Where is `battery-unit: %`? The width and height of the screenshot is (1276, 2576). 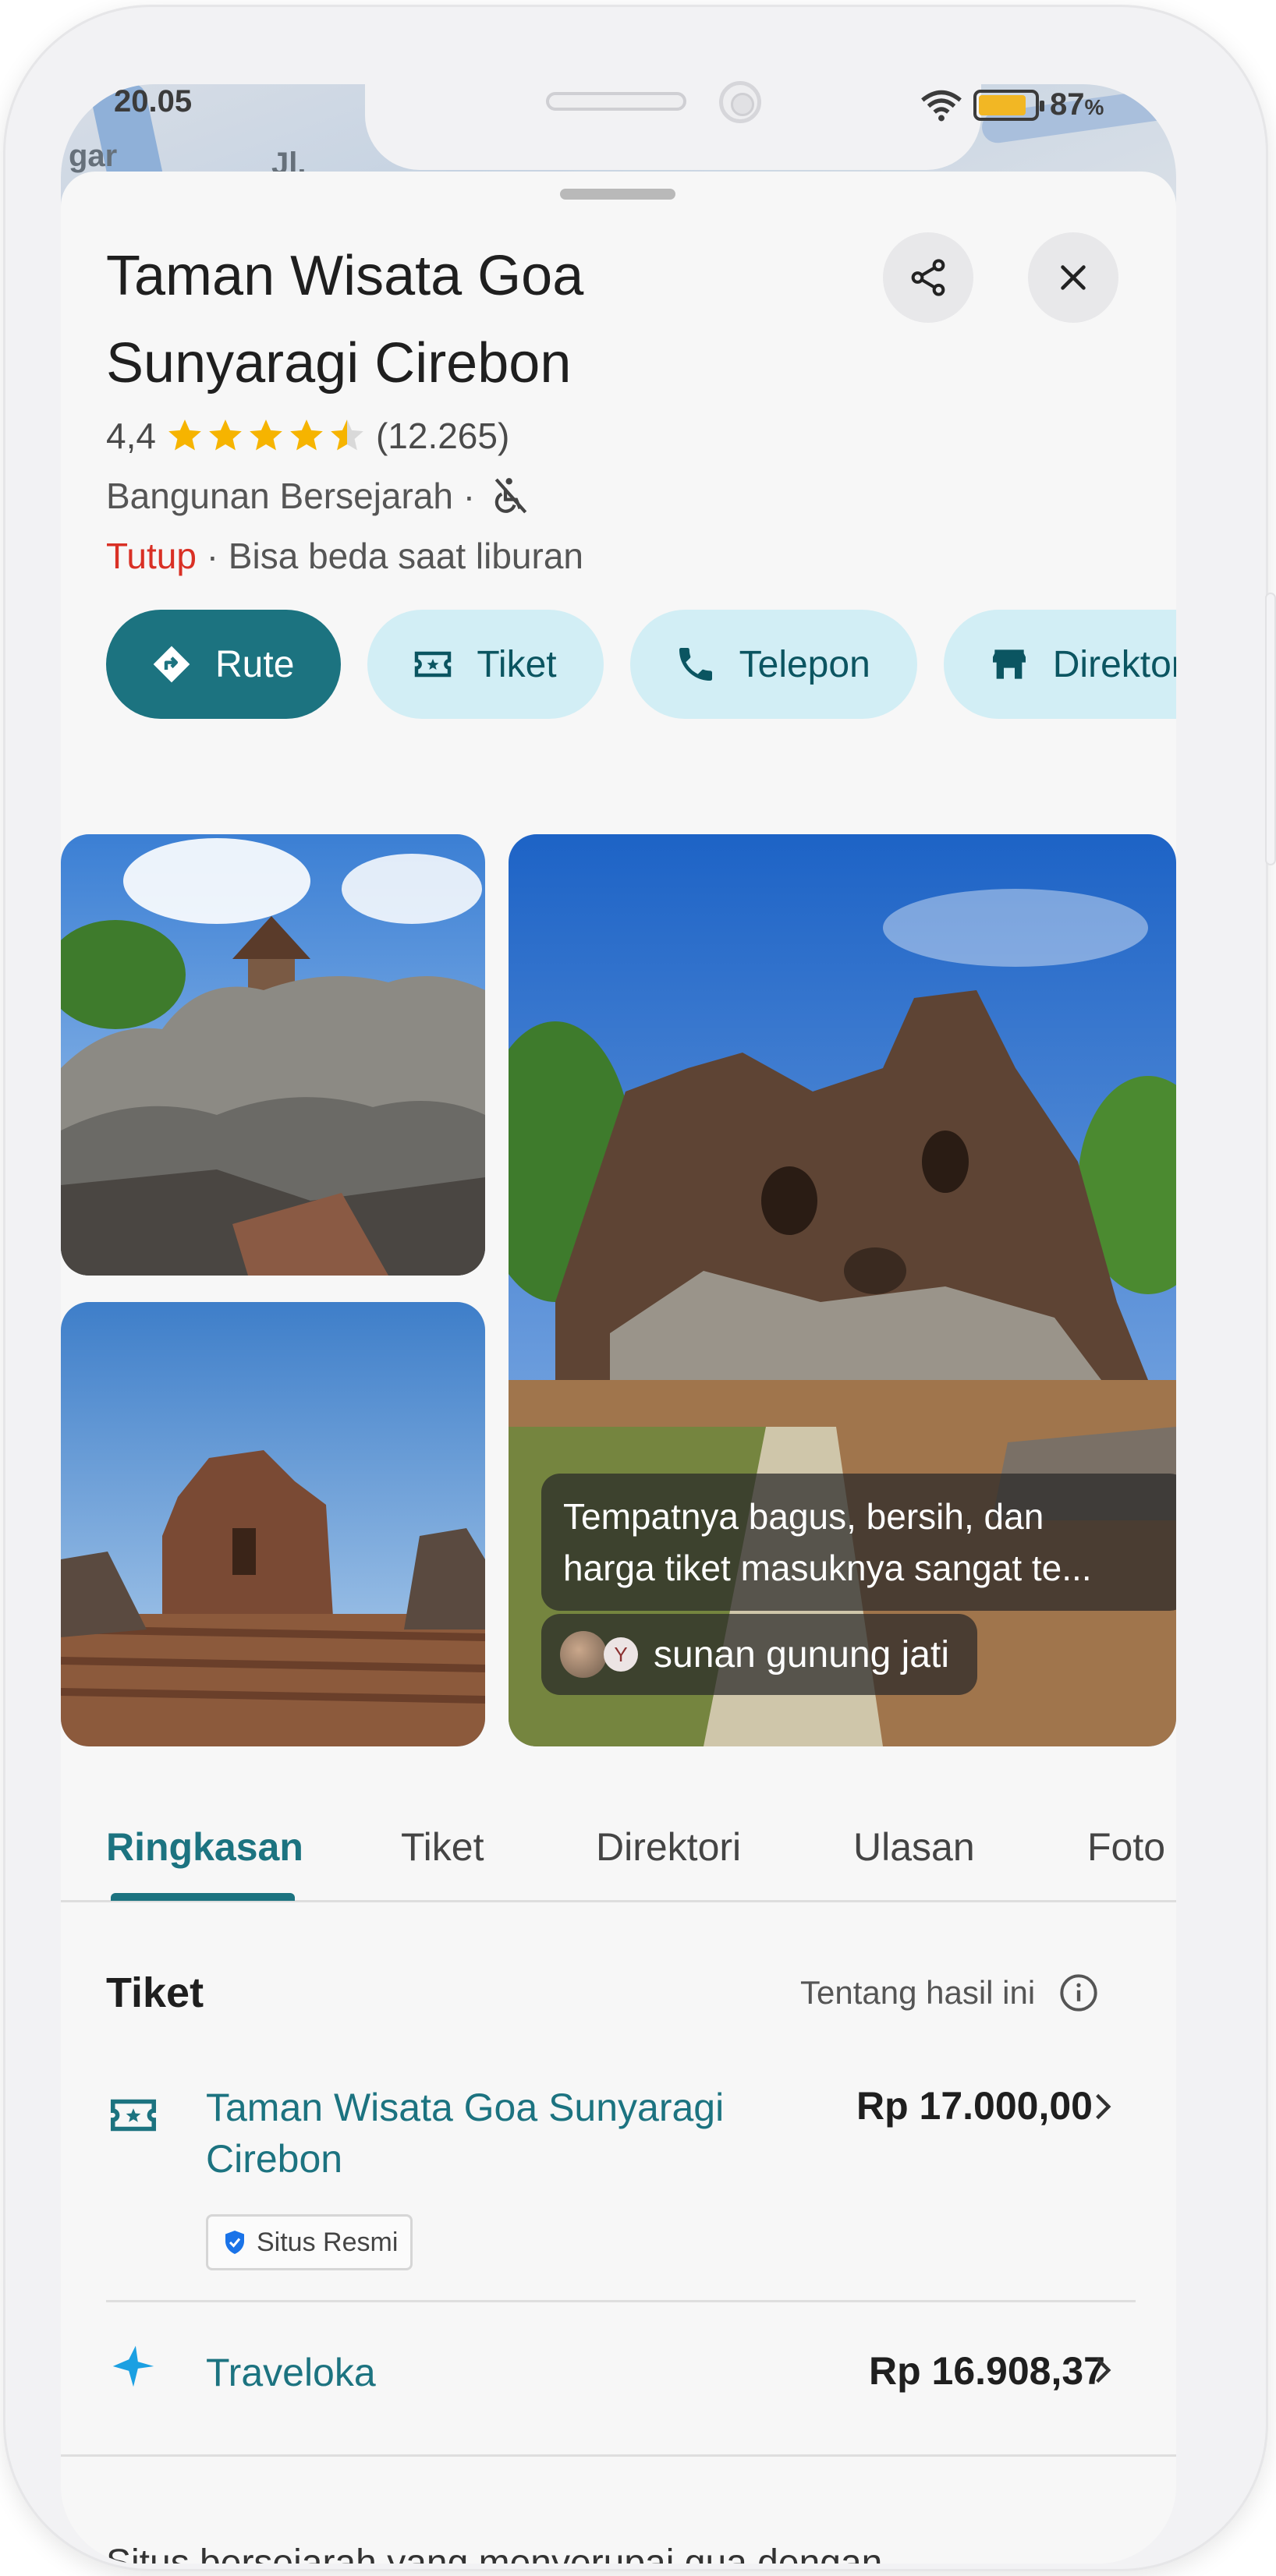
battery-unit: % is located at coordinates (1094, 107).